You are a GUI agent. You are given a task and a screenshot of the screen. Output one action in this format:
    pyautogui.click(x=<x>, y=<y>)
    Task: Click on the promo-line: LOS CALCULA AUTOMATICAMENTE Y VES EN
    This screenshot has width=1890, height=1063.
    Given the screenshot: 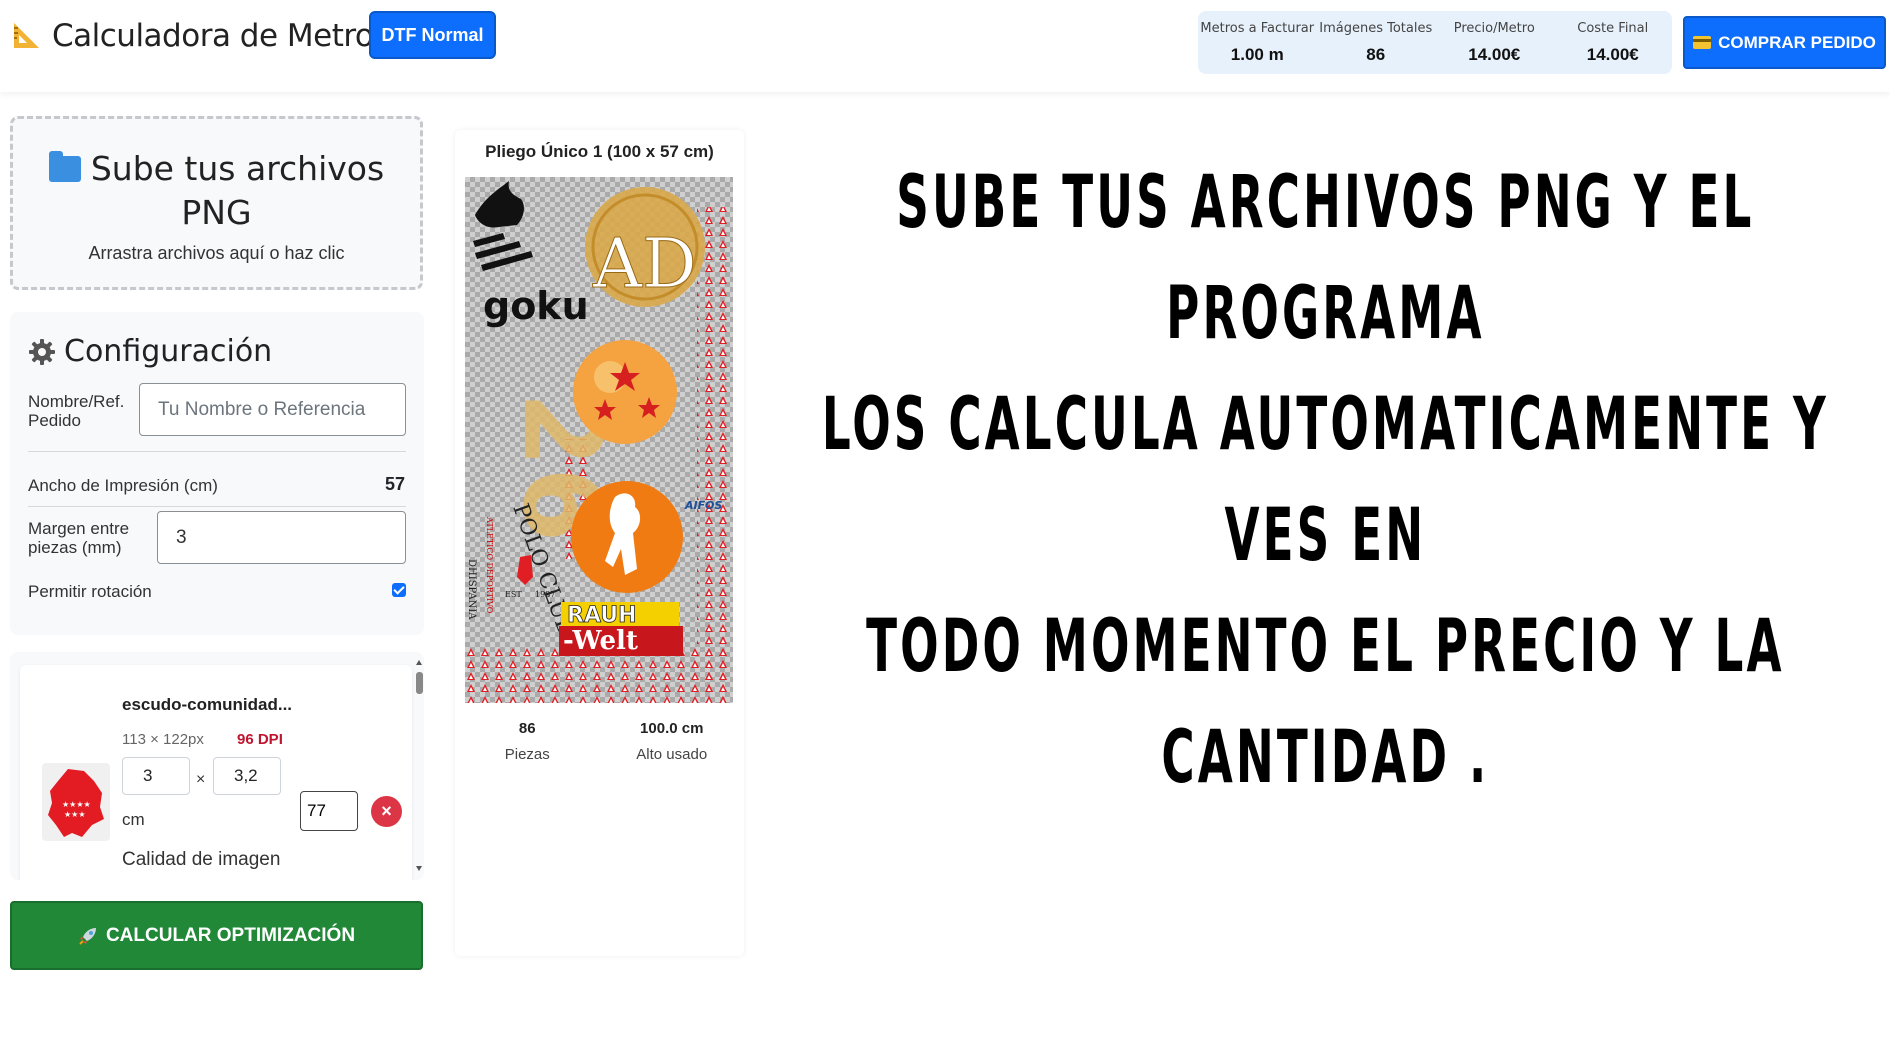 What is the action you would take?
    pyautogui.click(x=1325, y=480)
    